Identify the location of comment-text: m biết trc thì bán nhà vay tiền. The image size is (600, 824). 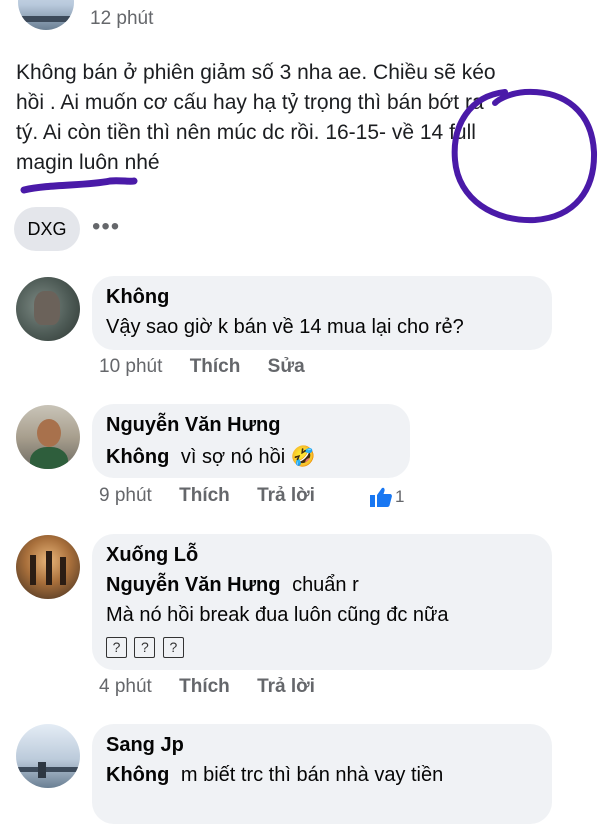
(312, 775).